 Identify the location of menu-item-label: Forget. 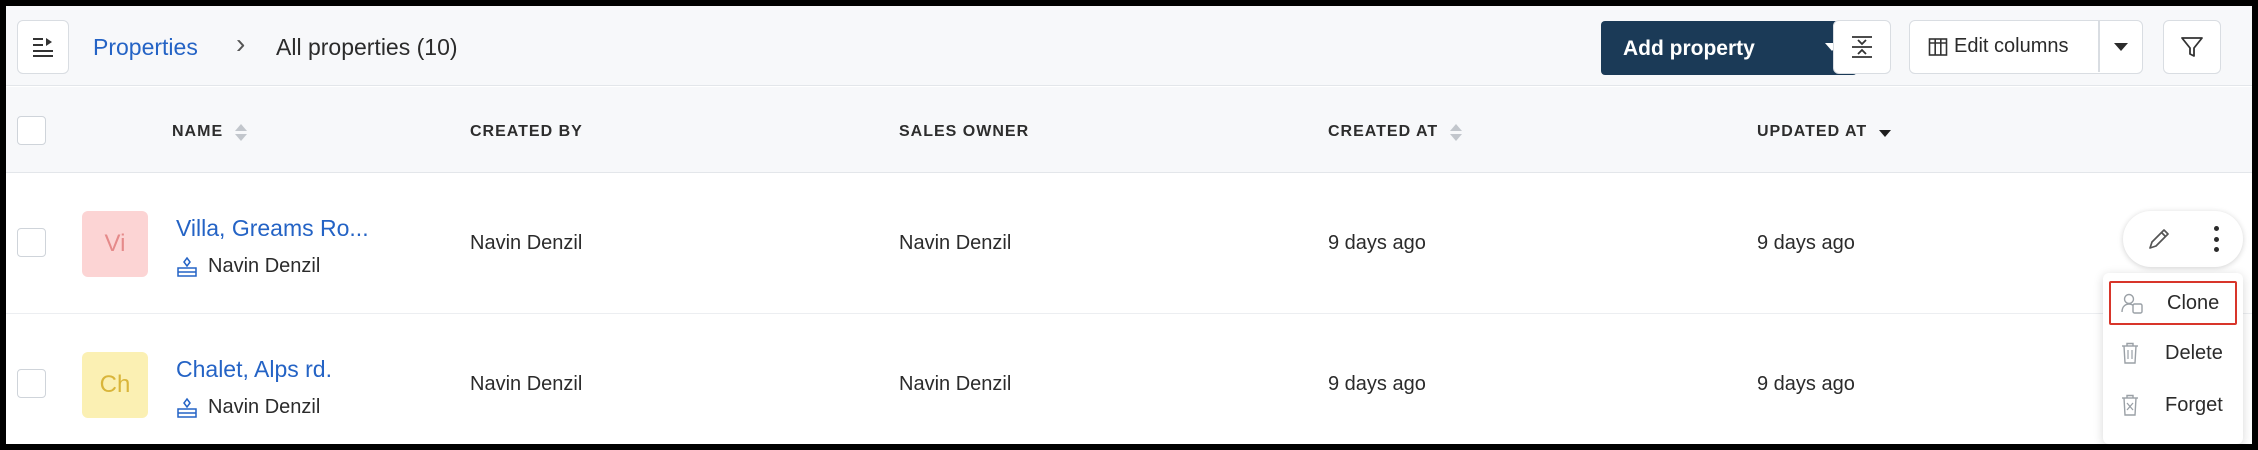
(2194, 404).